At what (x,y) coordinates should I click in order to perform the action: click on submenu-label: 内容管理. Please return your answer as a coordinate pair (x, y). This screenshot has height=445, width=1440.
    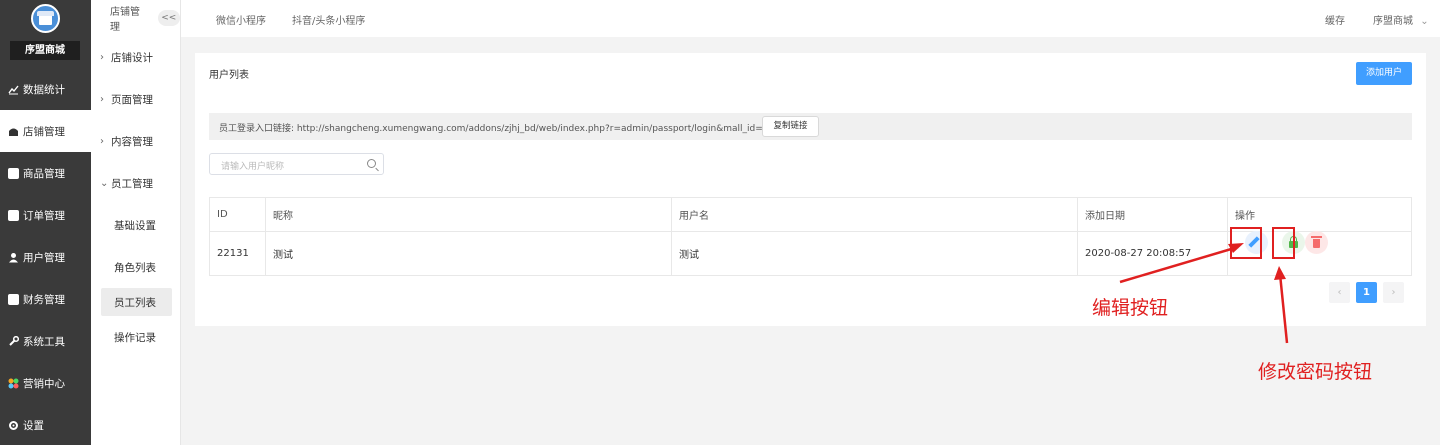
    Looking at the image, I should click on (132, 141).